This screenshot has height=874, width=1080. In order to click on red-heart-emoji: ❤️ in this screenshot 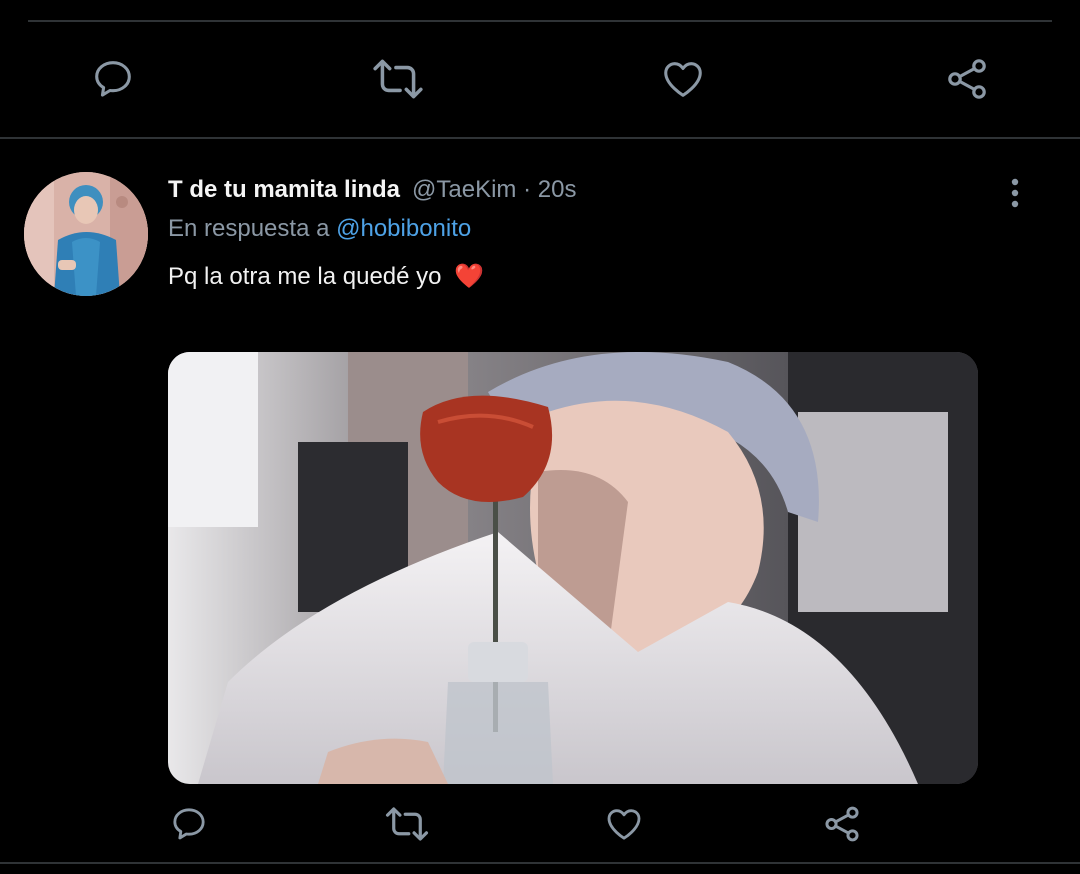, I will do `click(469, 276)`.